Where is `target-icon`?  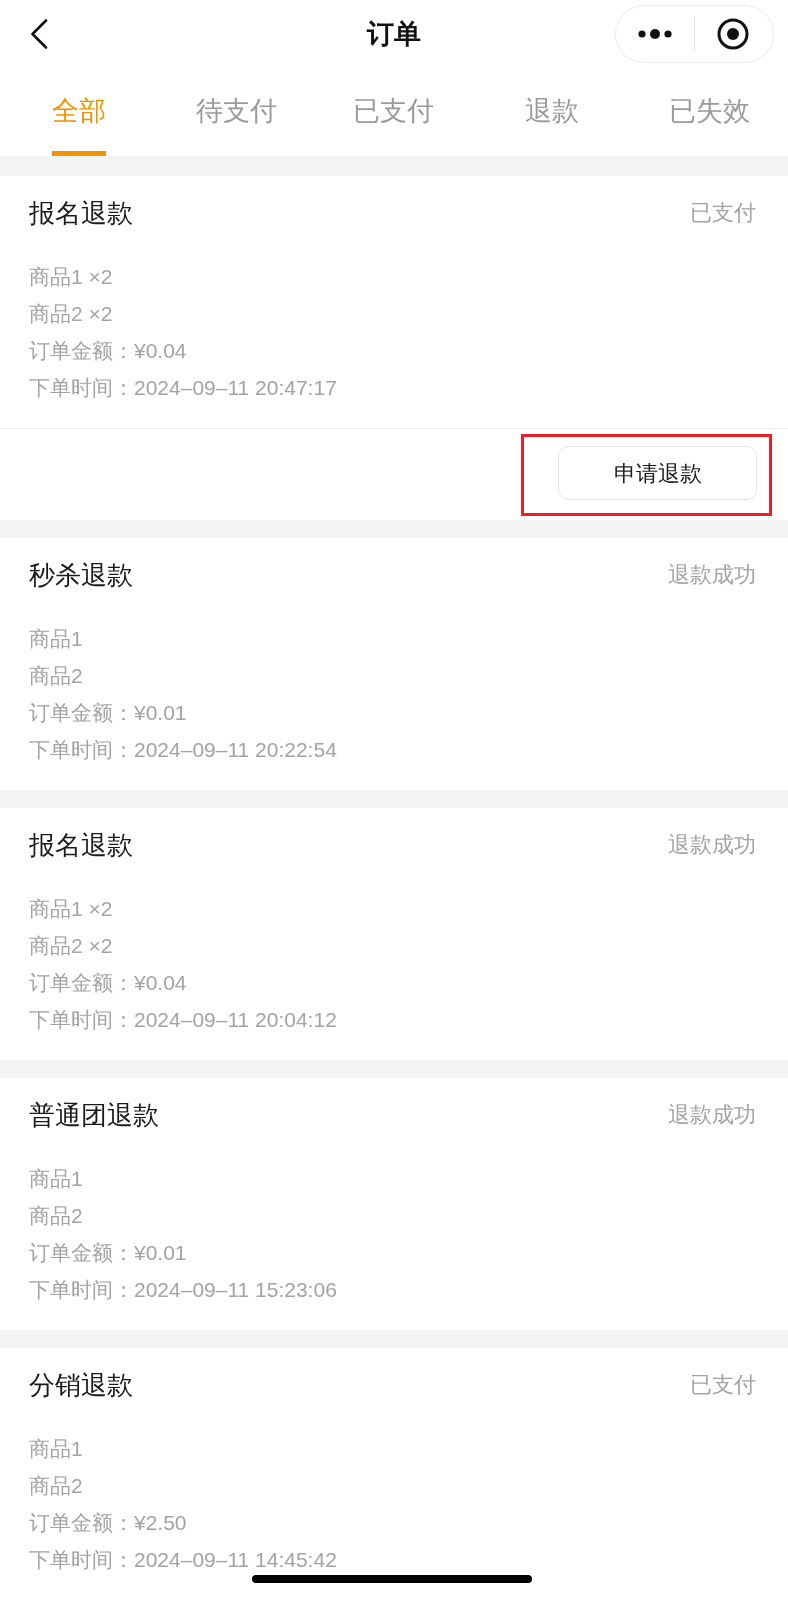 target-icon is located at coordinates (733, 34).